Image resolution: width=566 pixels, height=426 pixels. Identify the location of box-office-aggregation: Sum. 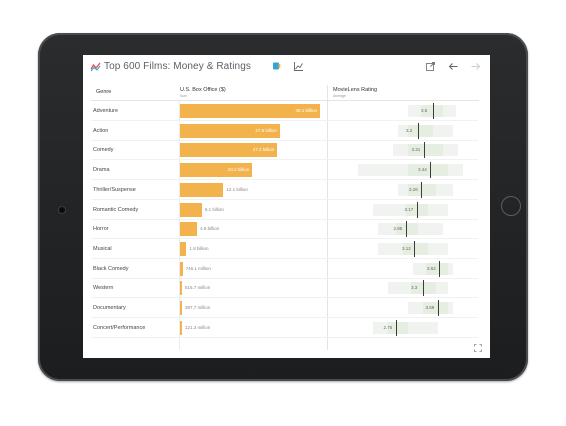
(184, 96).